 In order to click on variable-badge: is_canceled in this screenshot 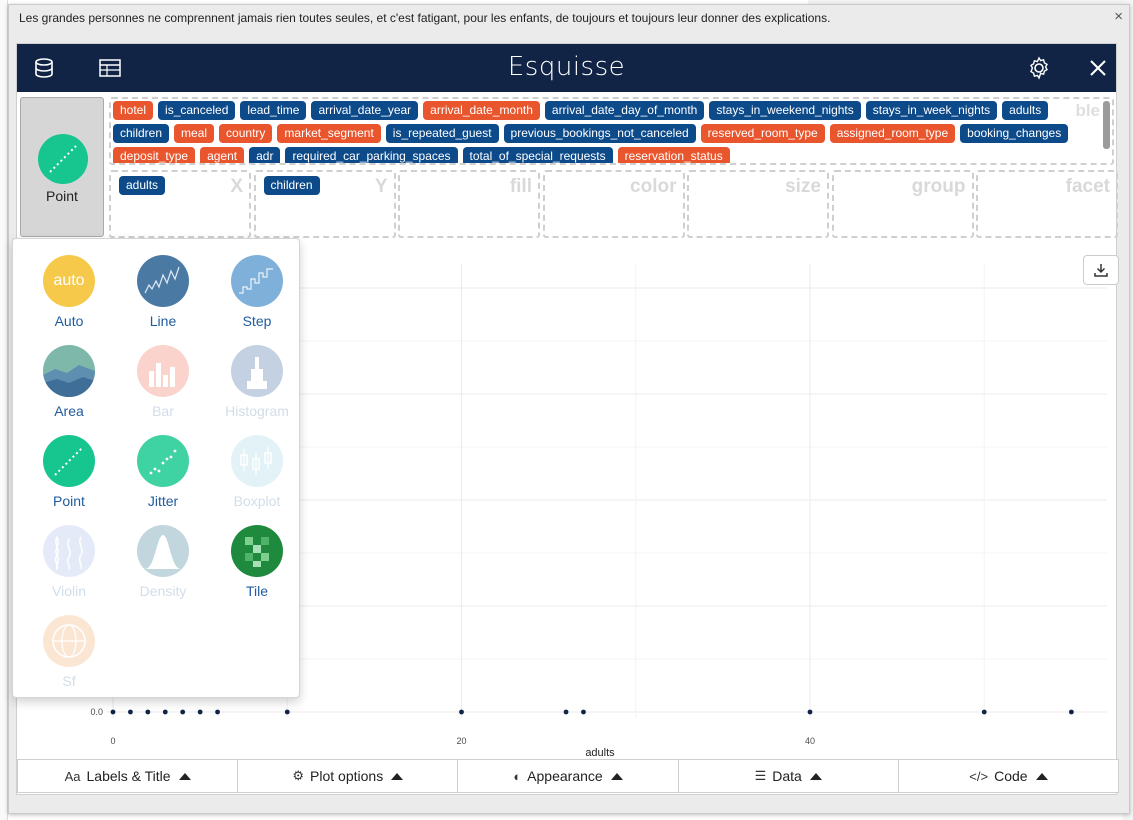, I will do `click(197, 110)`.